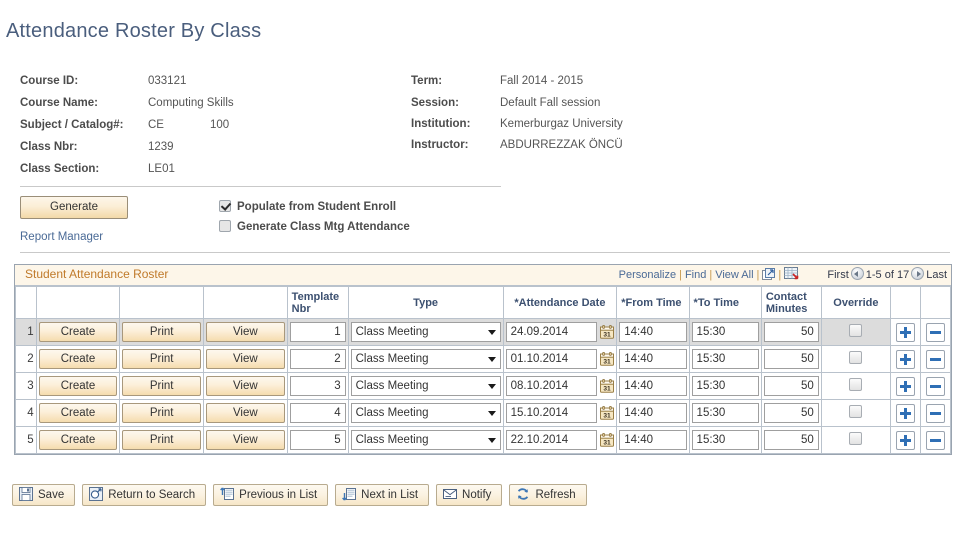 The height and width of the screenshot is (546, 969). Describe the element at coordinates (551, 386) in the screenshot. I see `attendance-date-input: 08.10.2014` at that location.